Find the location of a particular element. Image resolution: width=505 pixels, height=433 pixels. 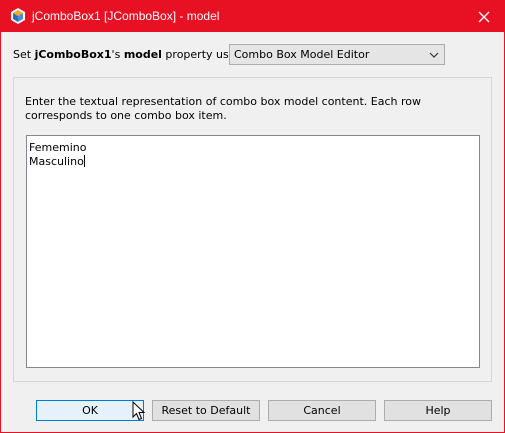

cancel-button: Cancel is located at coordinates (322, 410).